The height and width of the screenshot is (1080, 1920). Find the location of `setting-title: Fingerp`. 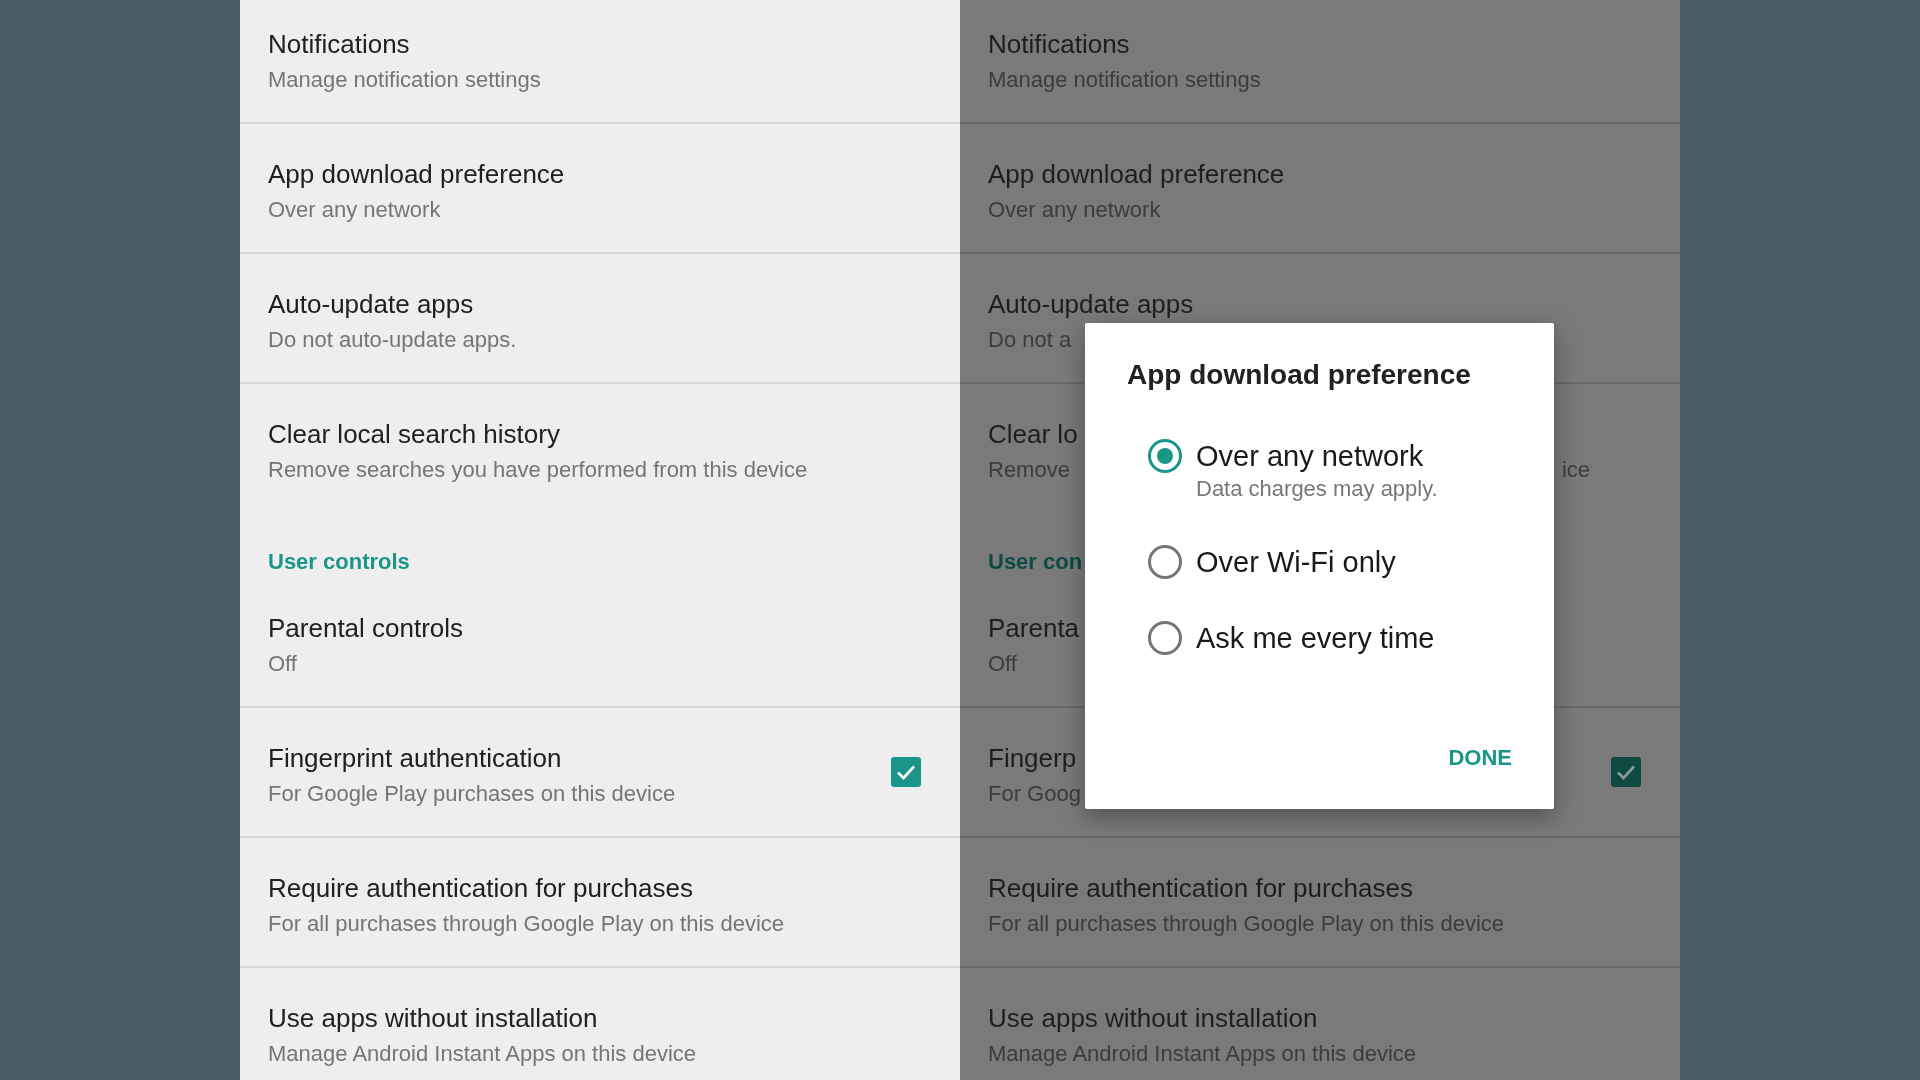

setting-title: Fingerp is located at coordinates (1032, 758).